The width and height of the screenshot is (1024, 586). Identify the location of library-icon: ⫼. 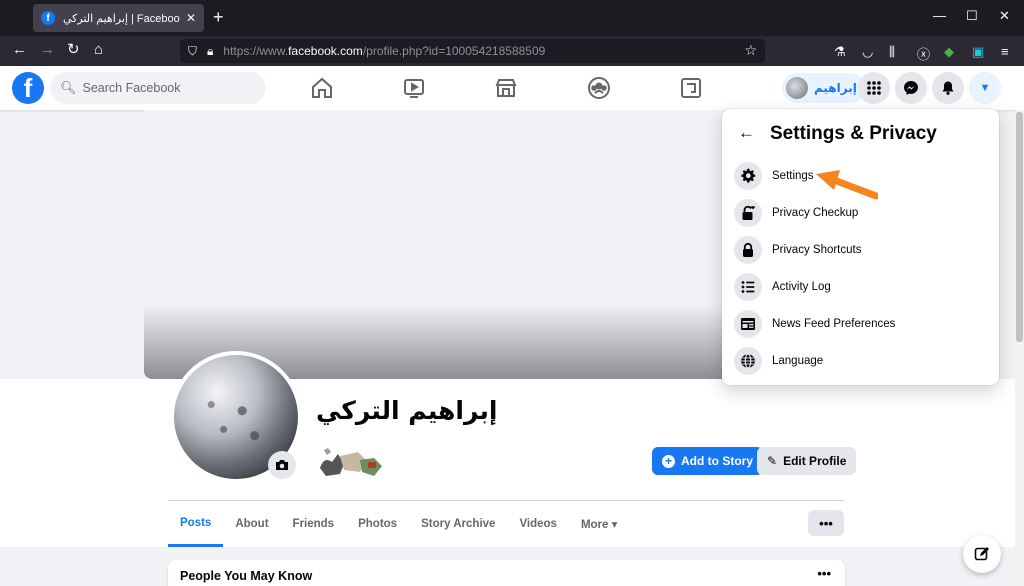
(892, 52).